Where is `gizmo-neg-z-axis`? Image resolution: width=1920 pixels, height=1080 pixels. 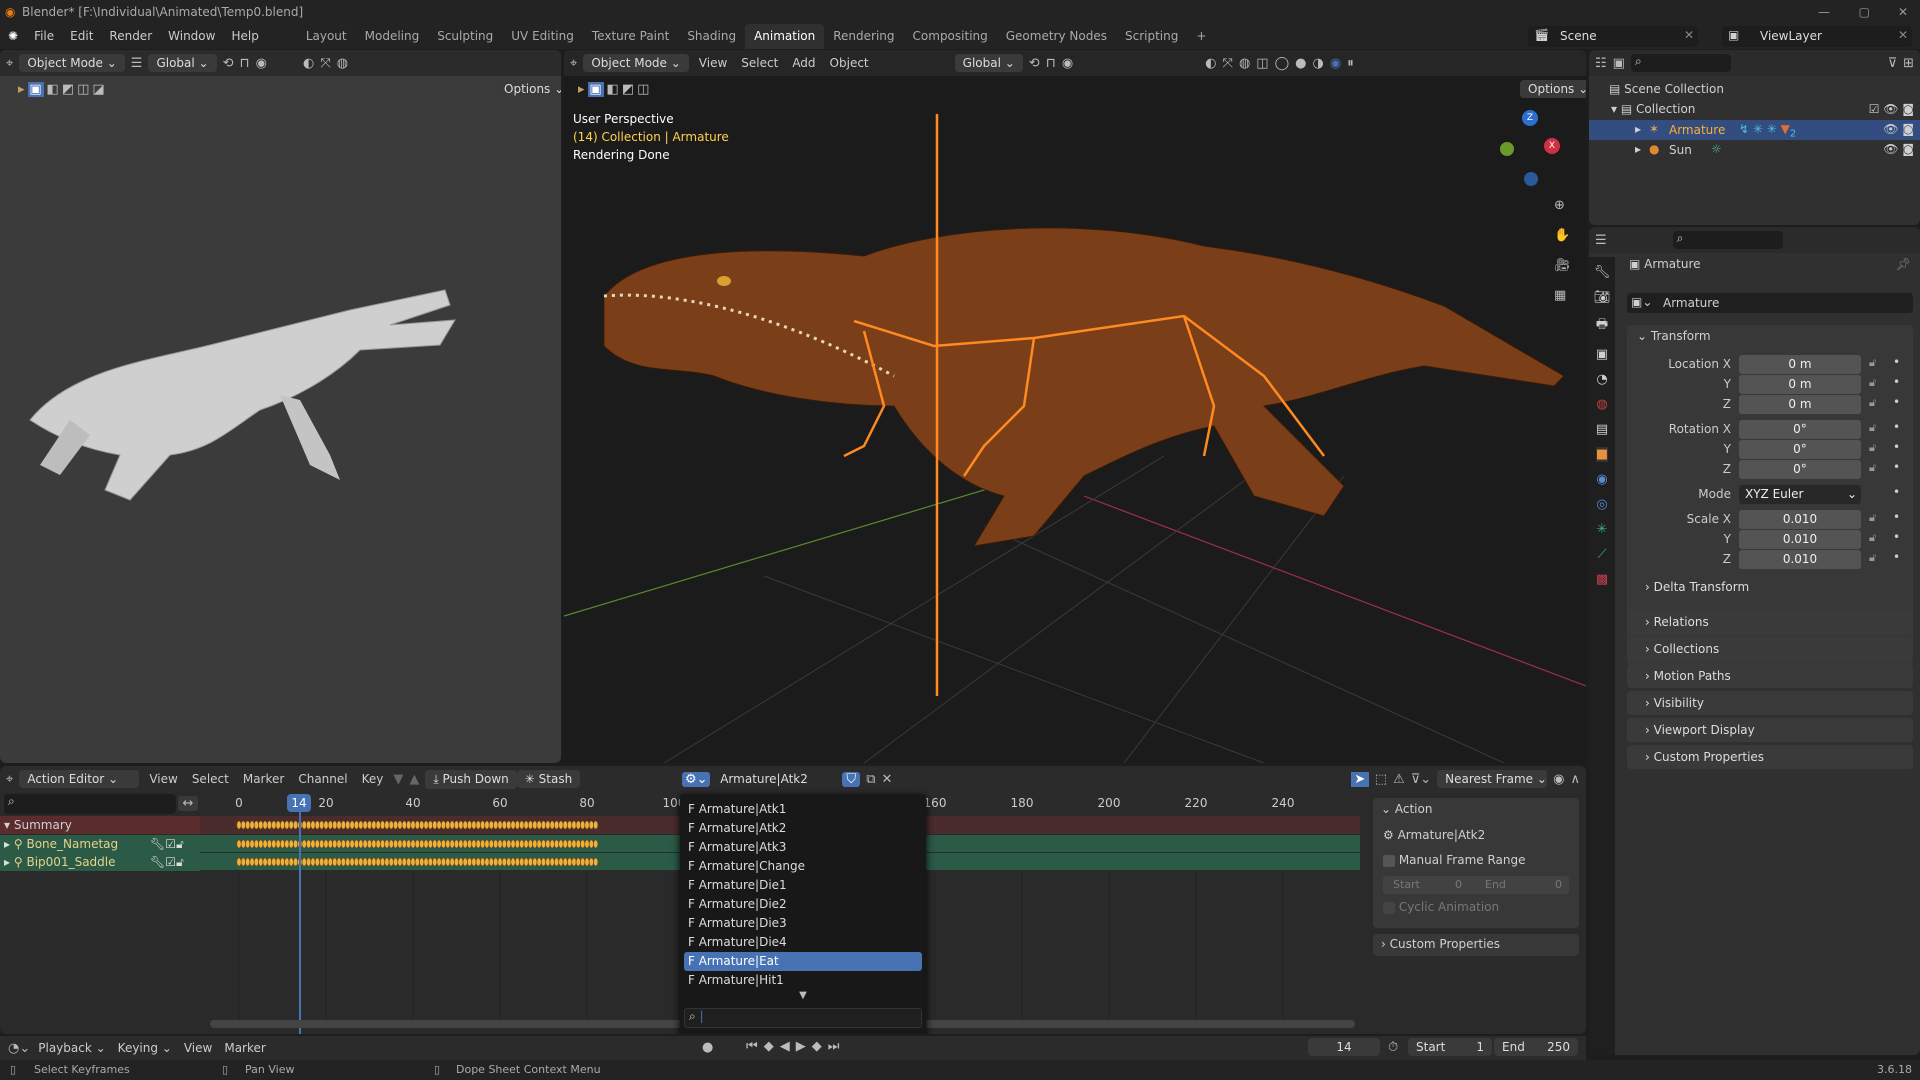
gizmo-neg-z-axis is located at coordinates (1531, 179).